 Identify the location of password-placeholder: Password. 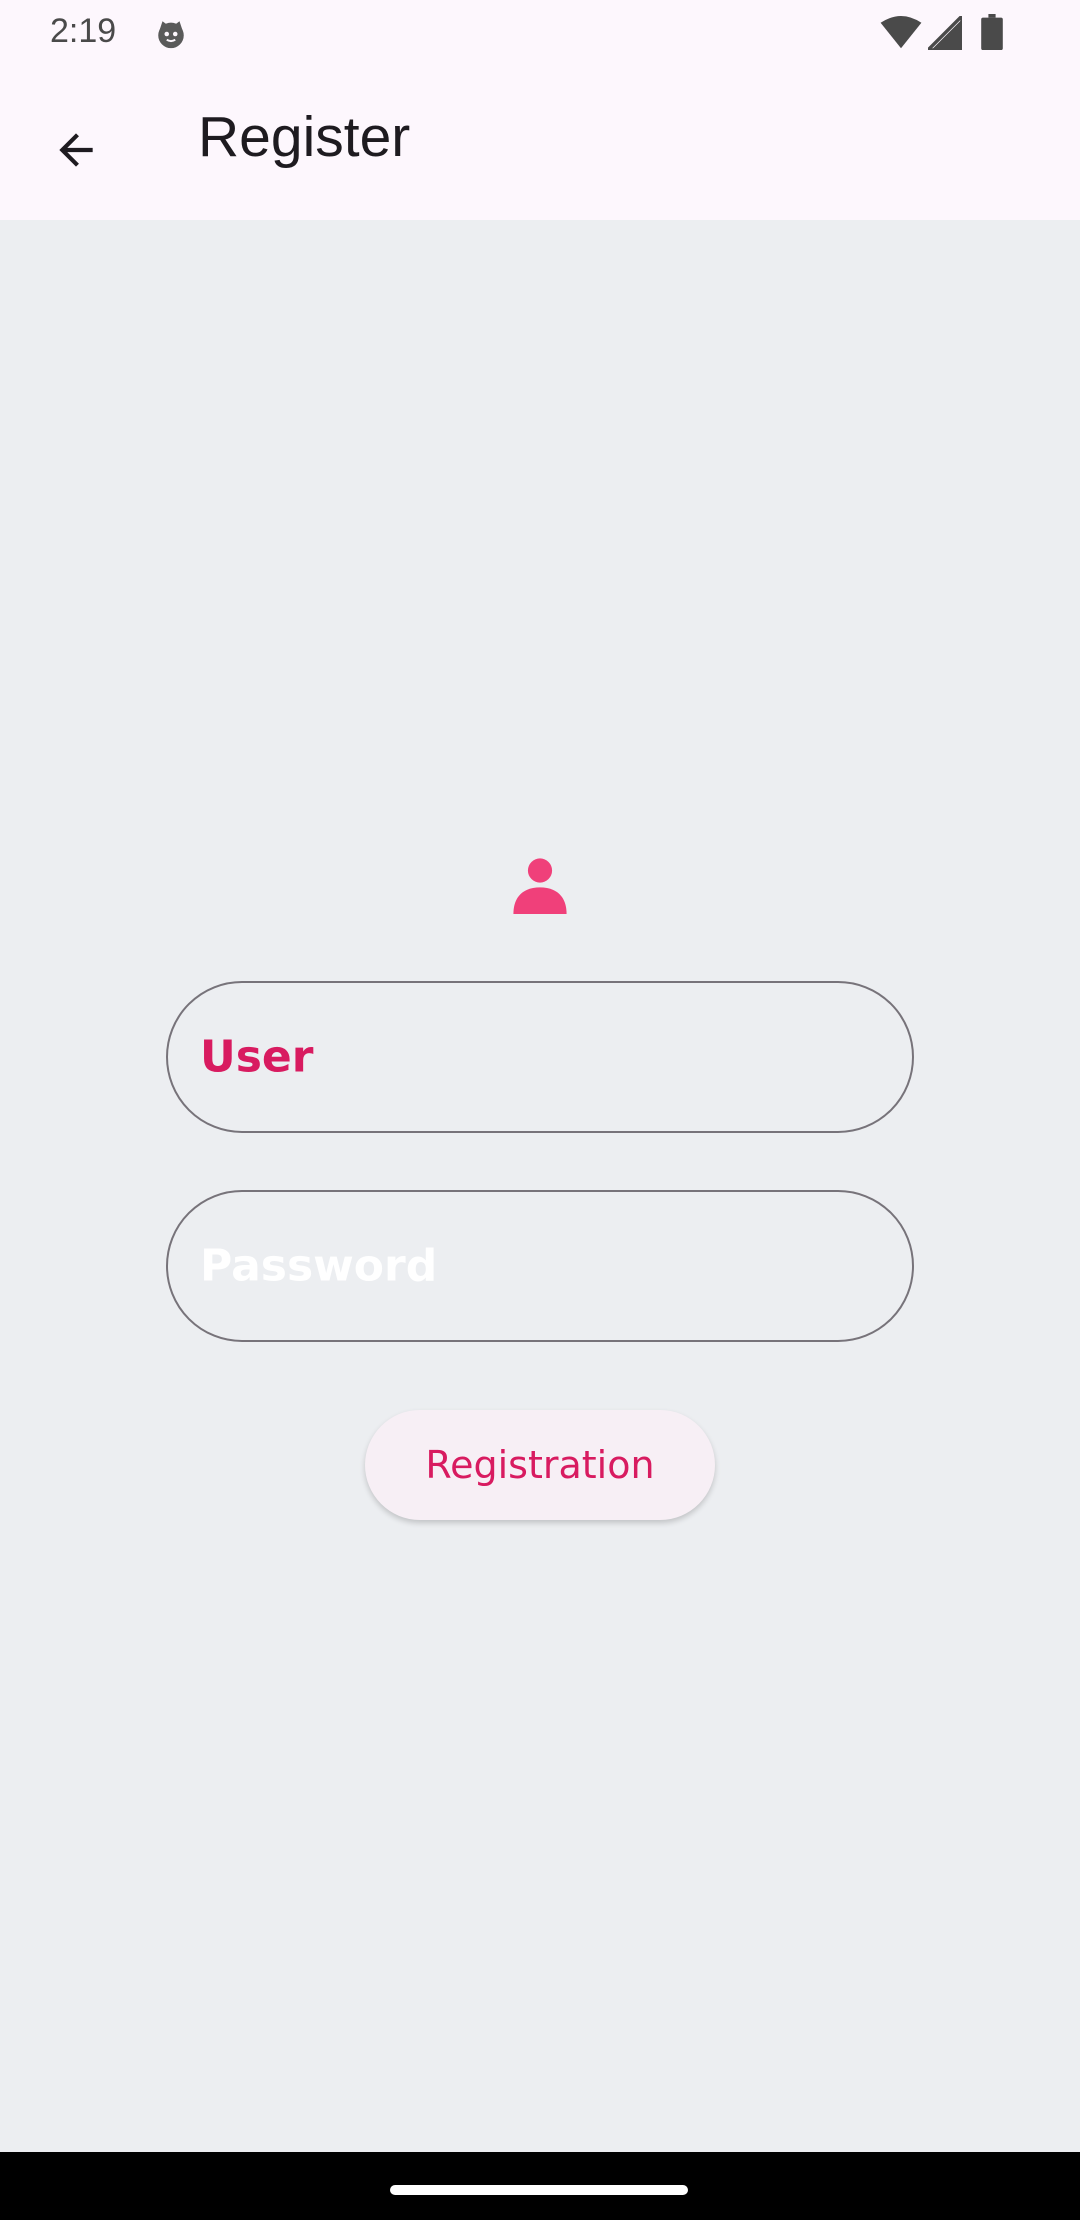
(319, 1266).